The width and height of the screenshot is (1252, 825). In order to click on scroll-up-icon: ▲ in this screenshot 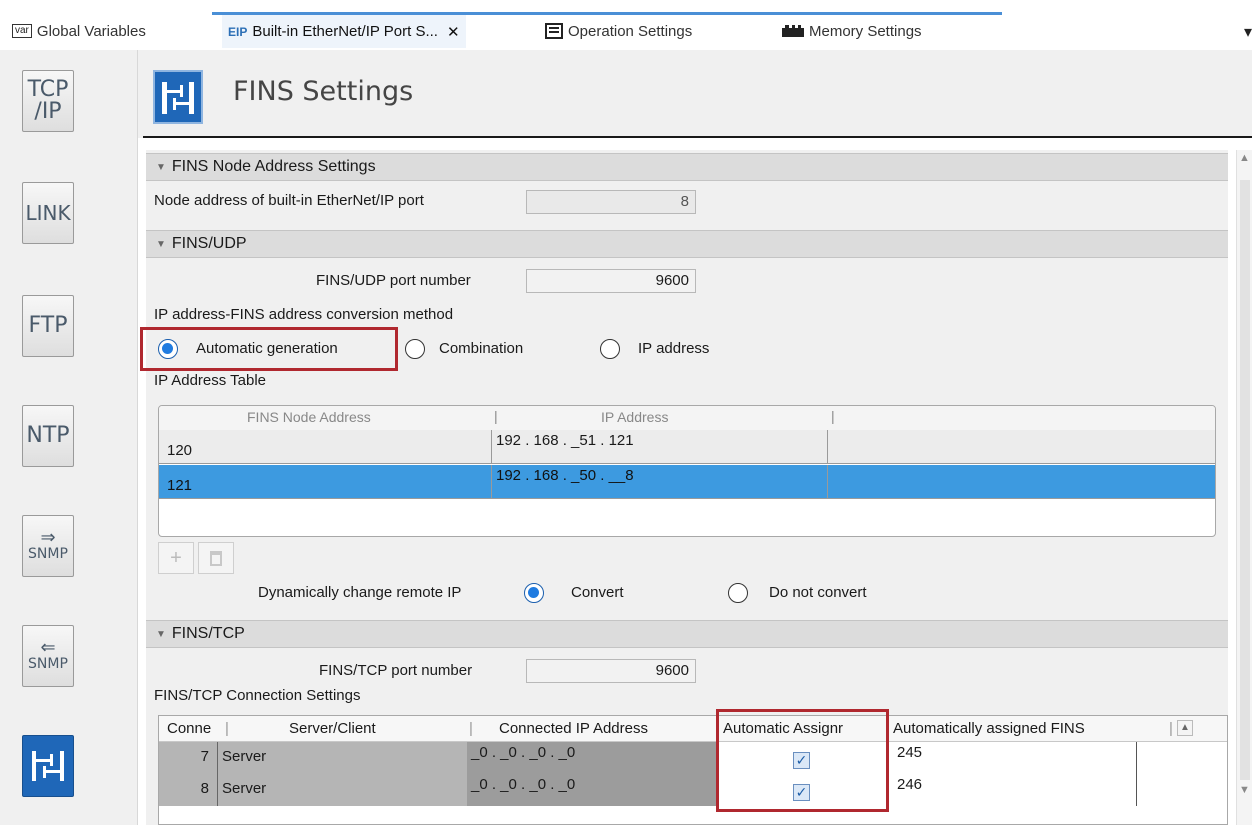, I will do `click(1244, 162)`.